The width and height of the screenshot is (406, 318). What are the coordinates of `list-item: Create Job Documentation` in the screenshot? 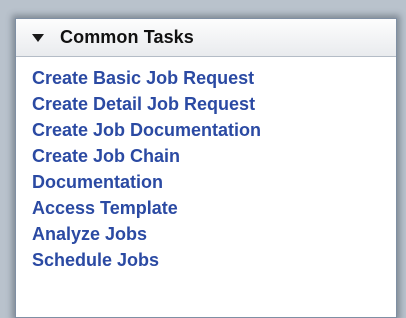 It's located at (214, 130).